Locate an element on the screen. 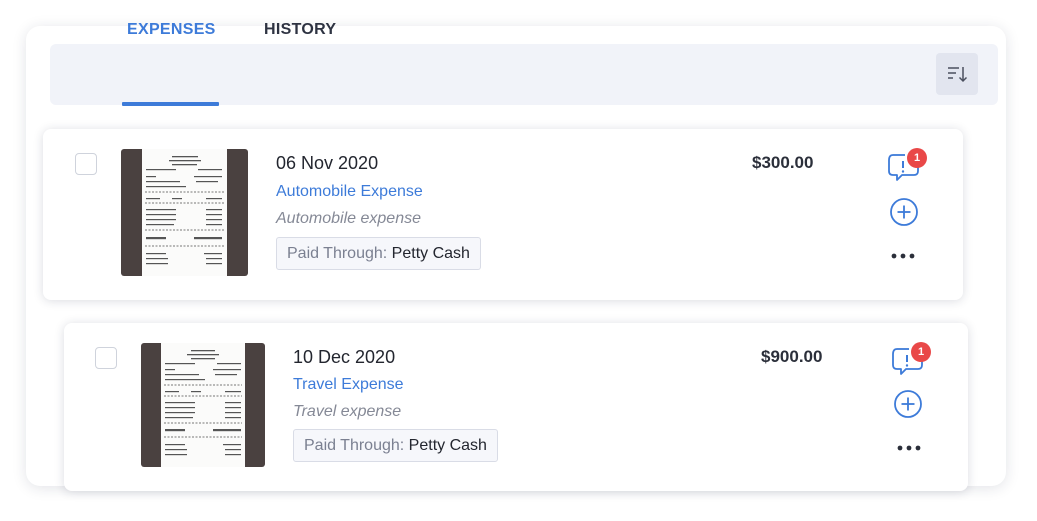 The width and height of the screenshot is (1037, 521). sort-button is located at coordinates (957, 74).